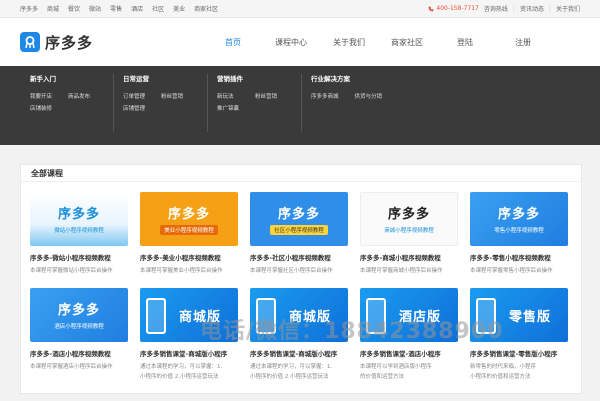 The height and width of the screenshot is (401, 600). I want to click on course-card: 酒店版 序多多销售课堂-酒店小程序 本课程可以学到酒店版小程序 的价值和运营方法, so click(409, 334).